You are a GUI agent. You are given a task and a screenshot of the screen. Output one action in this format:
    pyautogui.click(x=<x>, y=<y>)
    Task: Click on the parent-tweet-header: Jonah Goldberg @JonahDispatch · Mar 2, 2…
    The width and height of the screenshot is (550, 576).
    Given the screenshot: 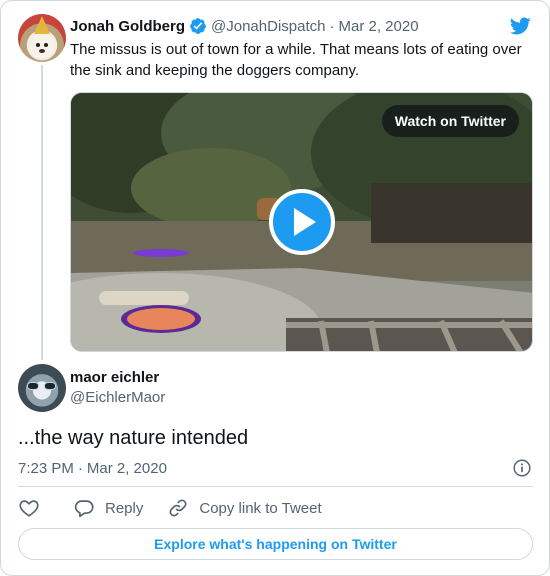 What is the action you would take?
    pyautogui.click(x=244, y=26)
    